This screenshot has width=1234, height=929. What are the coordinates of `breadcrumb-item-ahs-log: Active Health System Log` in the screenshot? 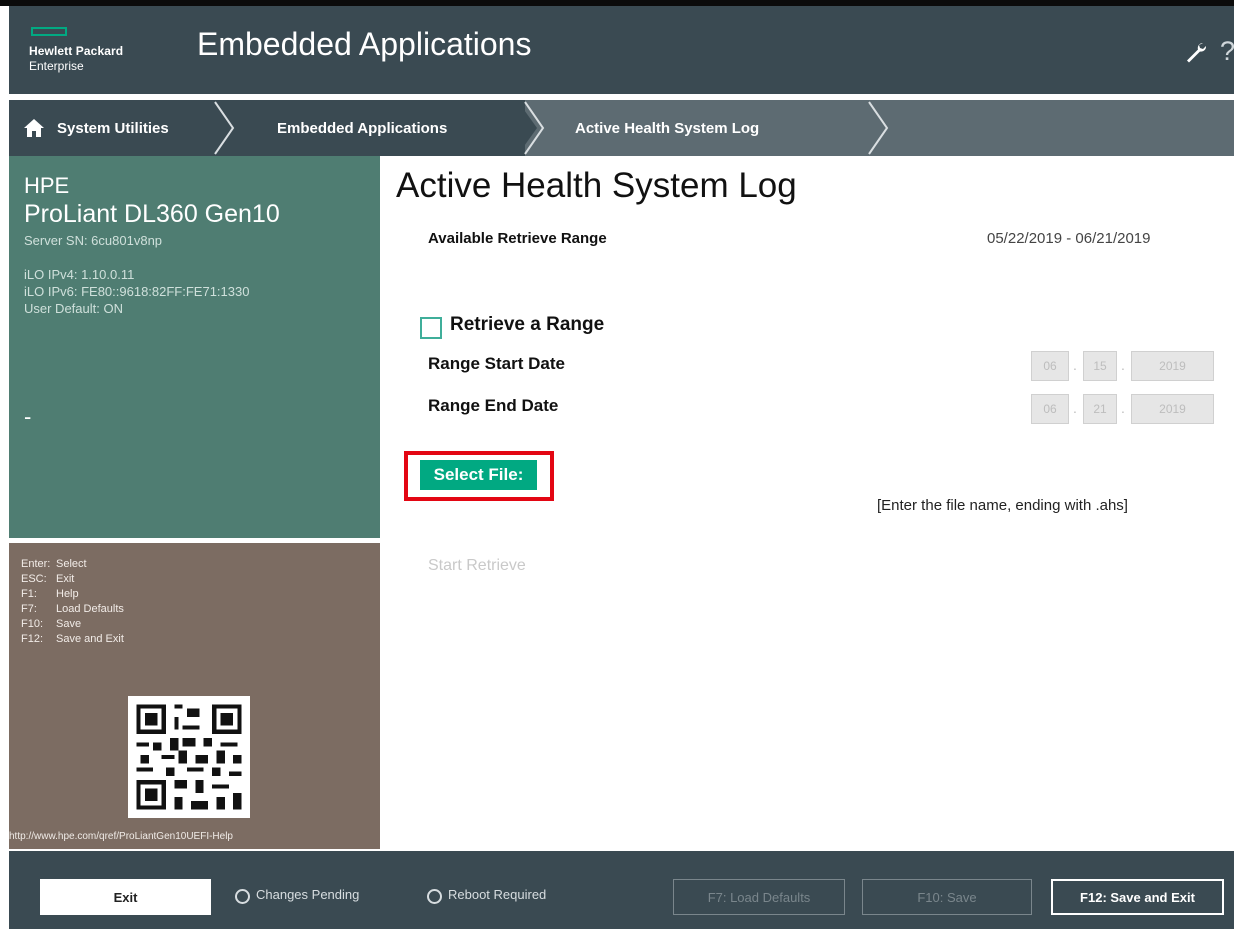 It's located at (703, 128).